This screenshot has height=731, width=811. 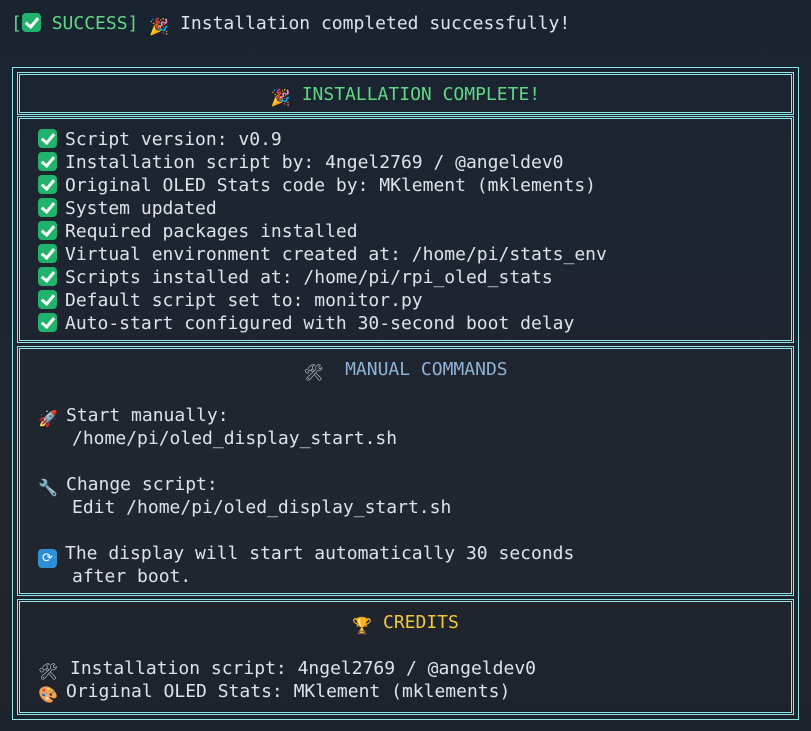 What do you see at coordinates (47, 558) in the screenshot?
I see `refresh-arrows-icon: ⟳` at bounding box center [47, 558].